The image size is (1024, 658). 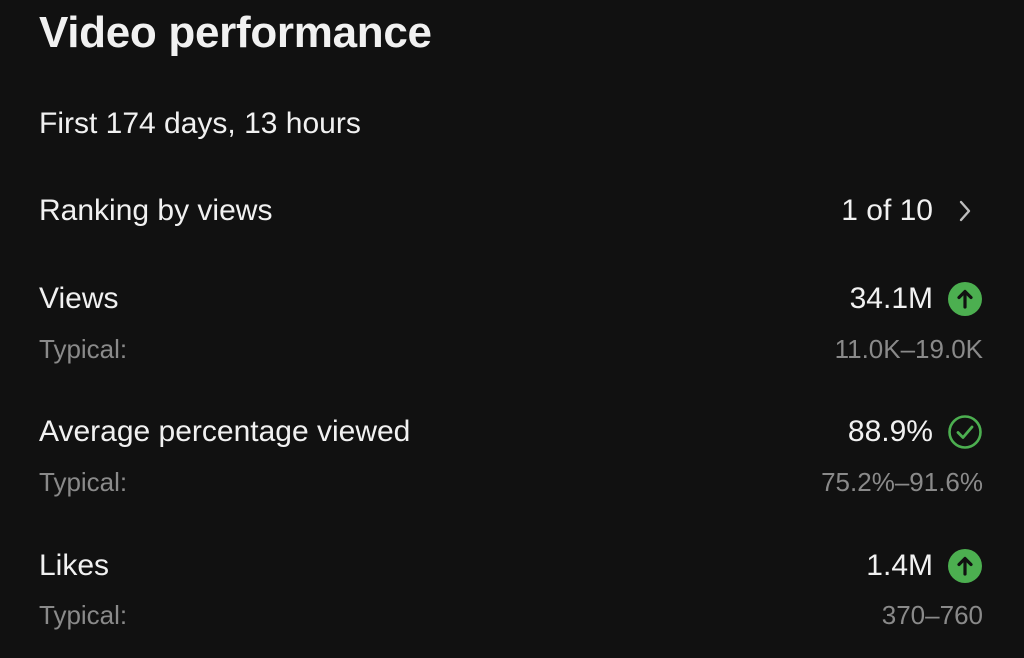 What do you see at coordinates (908, 349) in the screenshot?
I see `typical-range: 11.0K–19.0K` at bounding box center [908, 349].